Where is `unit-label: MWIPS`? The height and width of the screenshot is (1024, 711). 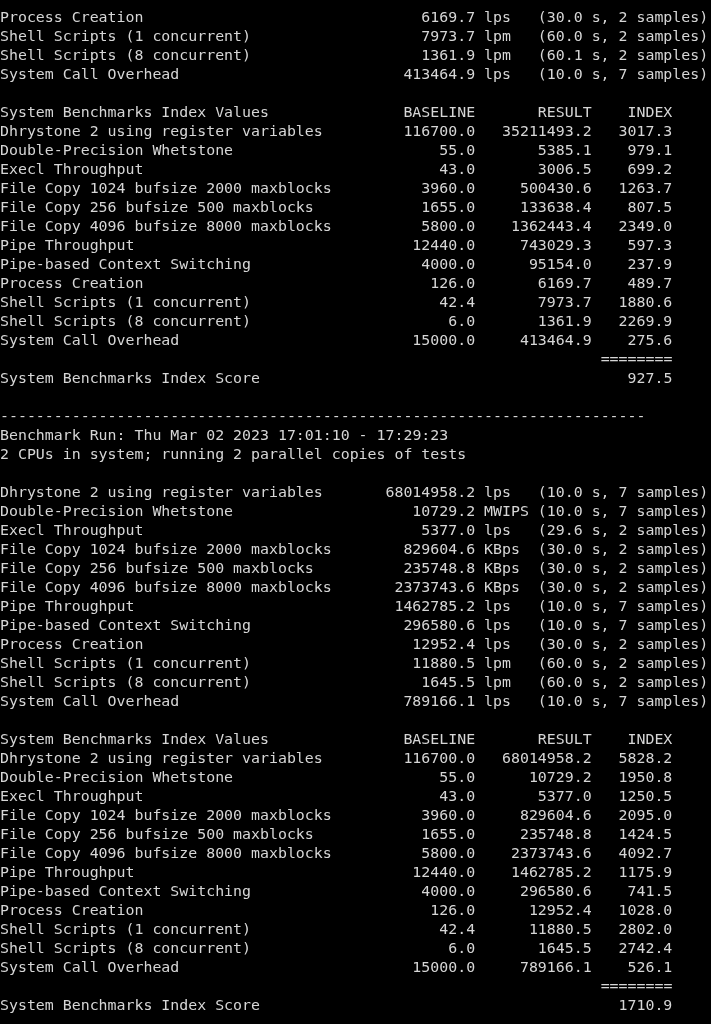 unit-label: MWIPS is located at coordinates (506, 511).